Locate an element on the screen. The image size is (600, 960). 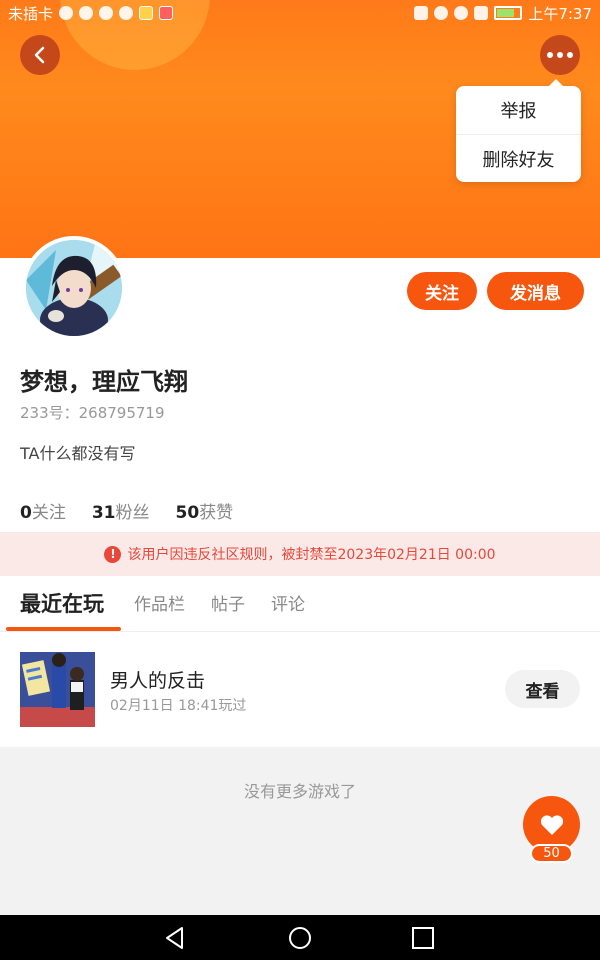
avatar-image is located at coordinates (74, 288).